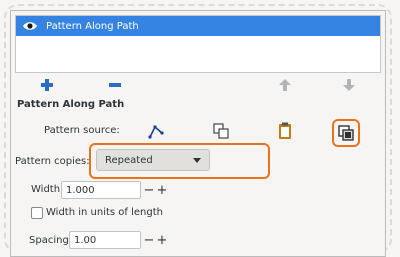 Image resolution: width=400 pixels, height=257 pixels. I want to click on pattern-copies-value: Repeated, so click(129, 160).